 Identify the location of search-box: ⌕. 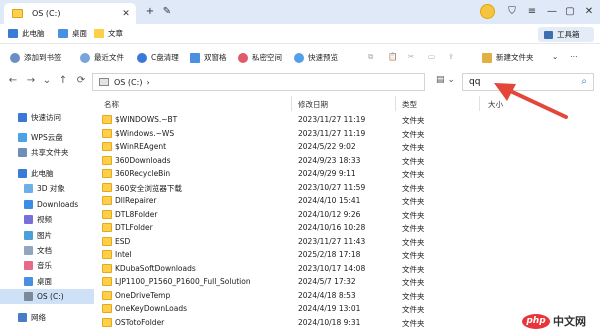
(528, 82).